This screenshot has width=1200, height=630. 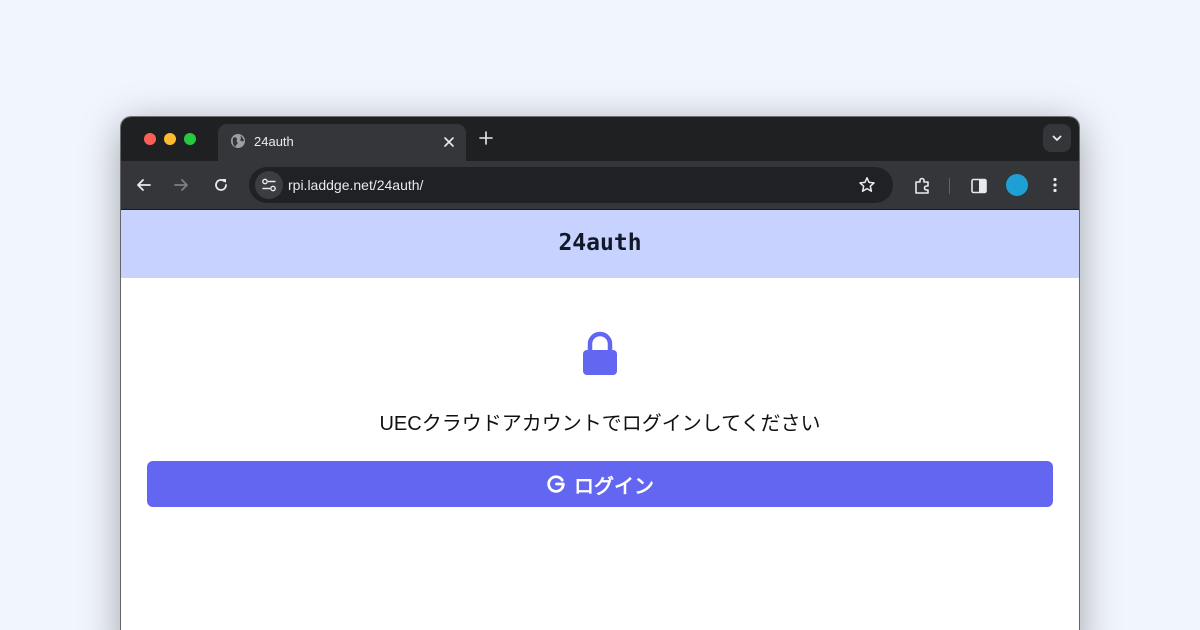 What do you see at coordinates (614, 486) in the screenshot?
I see `login-button-label: ログイン` at bounding box center [614, 486].